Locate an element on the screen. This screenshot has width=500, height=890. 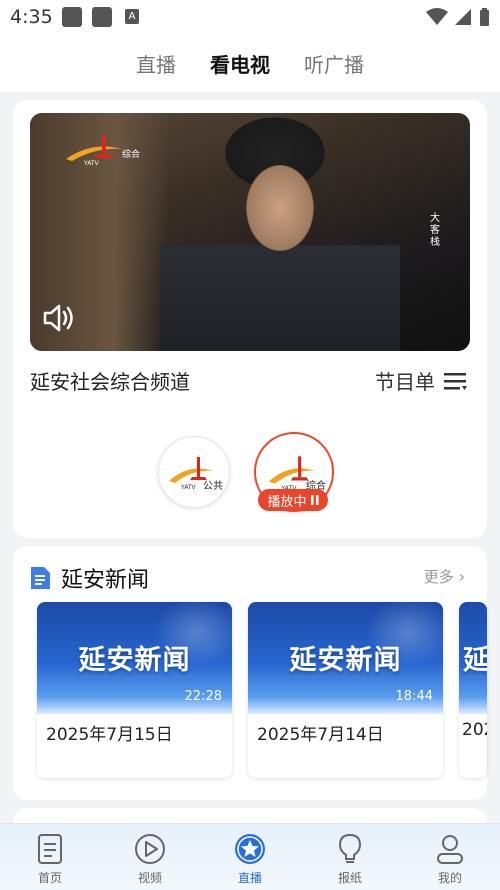
playing-label: 播放中 is located at coordinates (287, 502).